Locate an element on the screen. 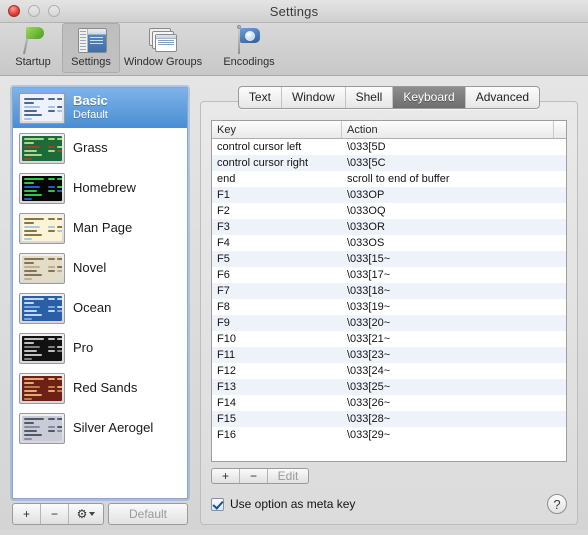 The width and height of the screenshot is (588, 535). meta-key-option: Use option as meta key is located at coordinates (283, 504).